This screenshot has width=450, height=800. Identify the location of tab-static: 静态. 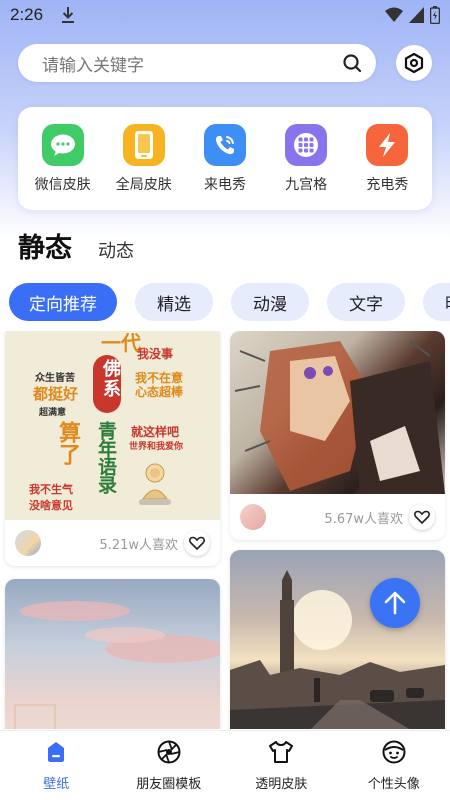
(45, 245).